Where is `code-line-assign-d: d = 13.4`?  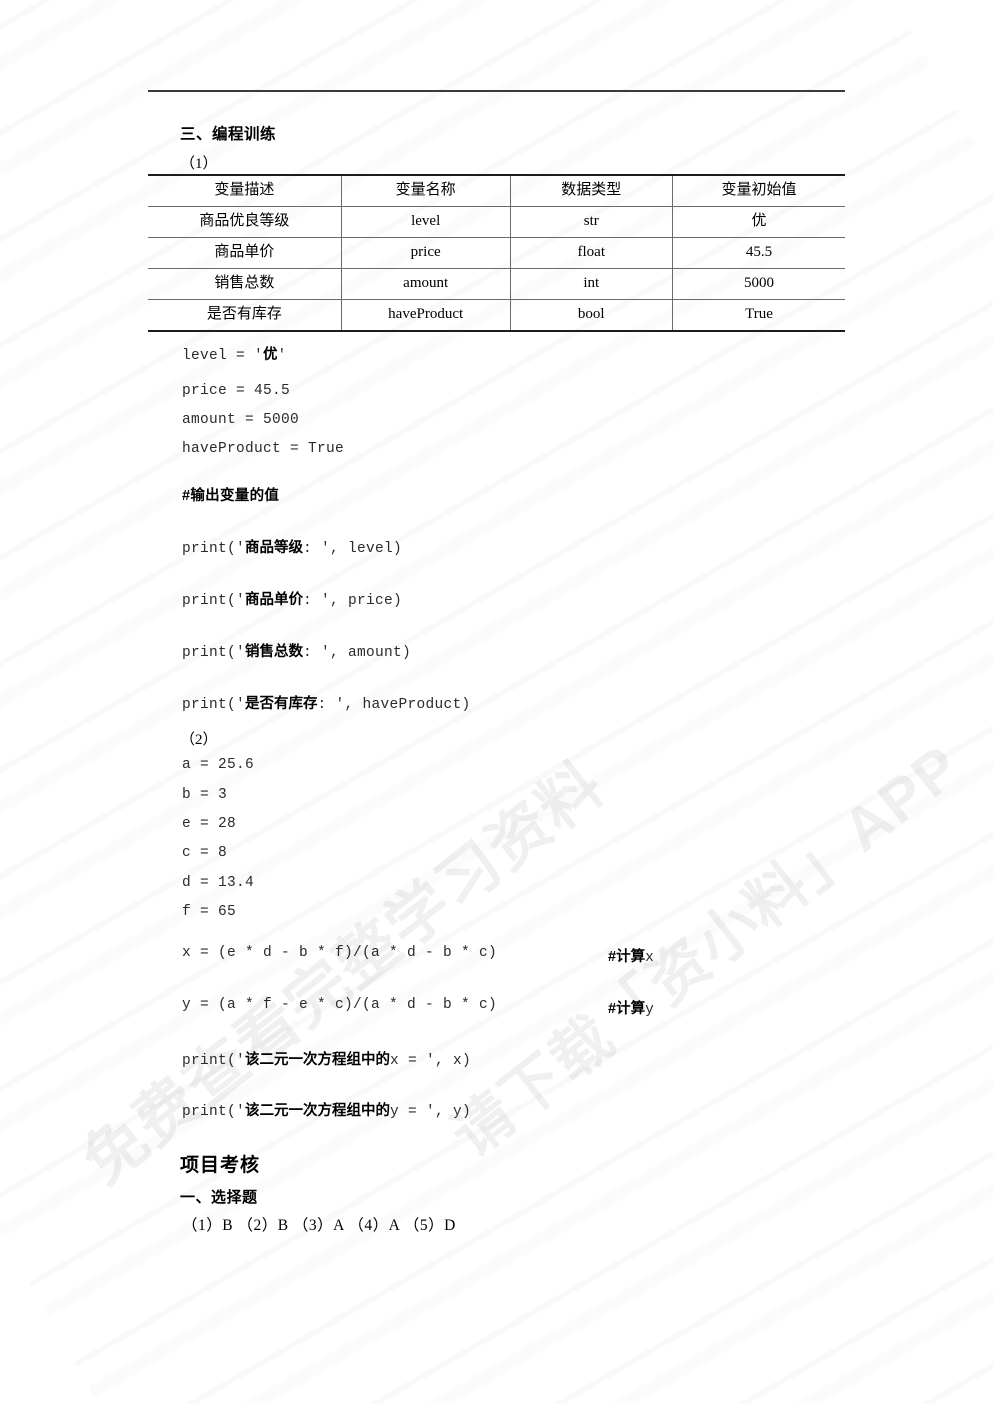
code-line-assign-d: d = 13.4 is located at coordinates (218, 883).